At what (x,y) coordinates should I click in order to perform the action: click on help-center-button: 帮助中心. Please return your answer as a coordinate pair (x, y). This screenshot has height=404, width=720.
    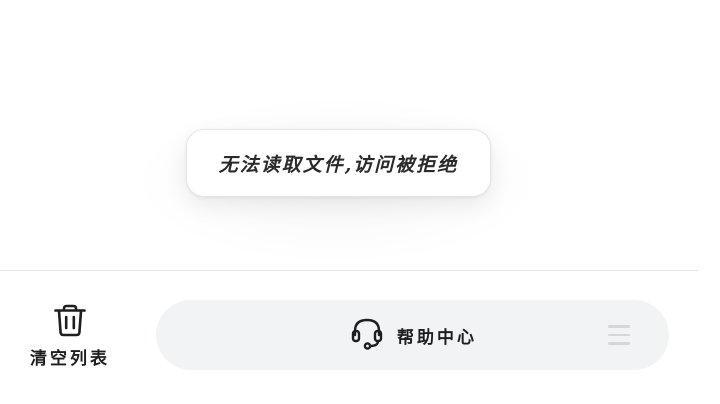
    Looking at the image, I should click on (414, 335).